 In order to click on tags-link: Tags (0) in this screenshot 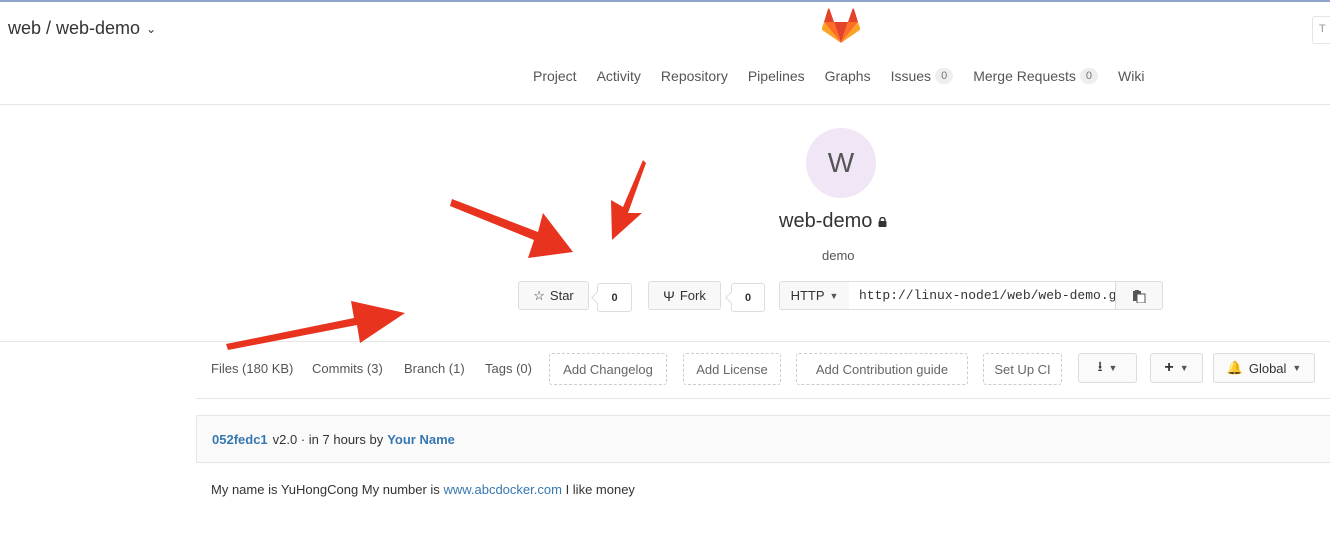, I will do `click(508, 368)`.